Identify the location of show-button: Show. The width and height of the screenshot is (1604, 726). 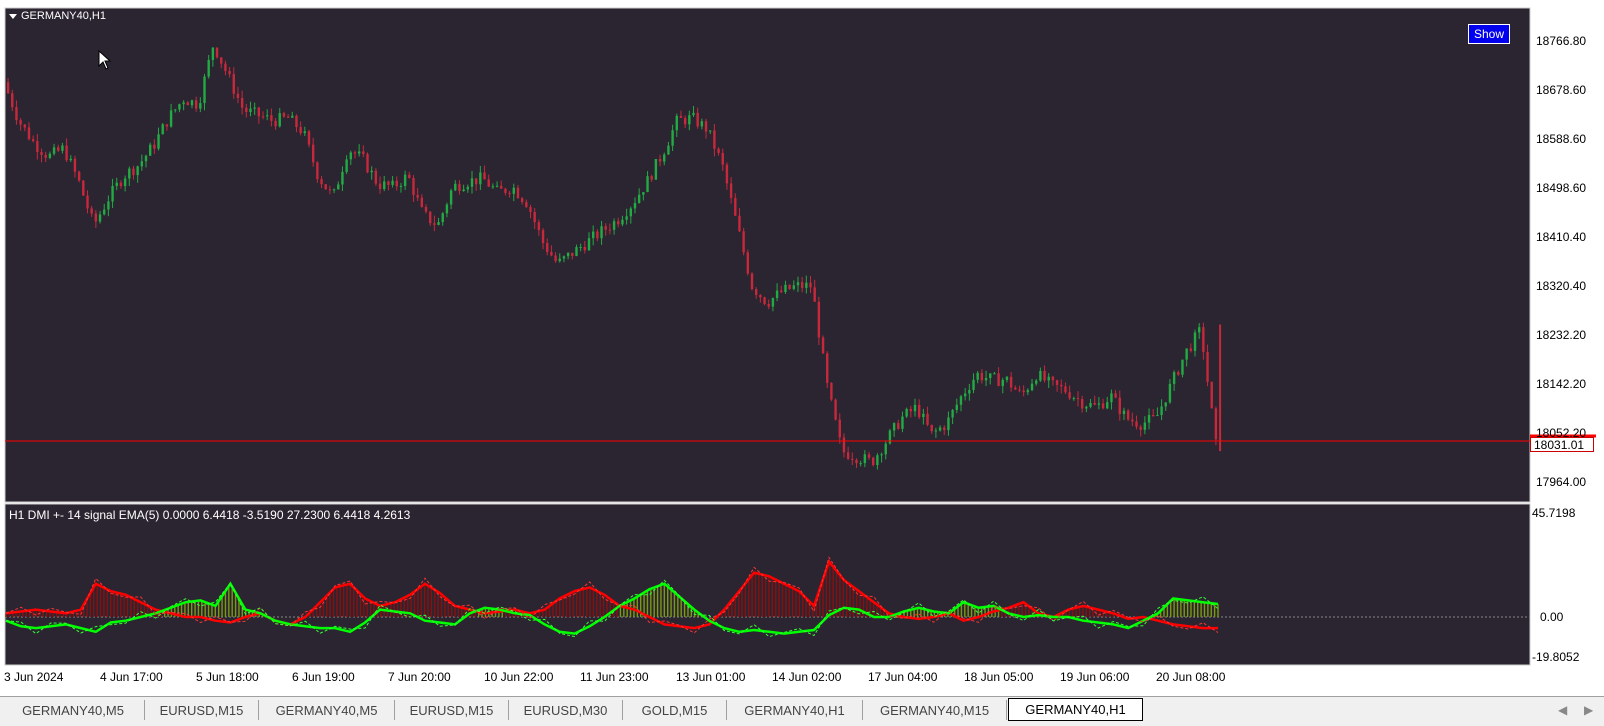
(1489, 34).